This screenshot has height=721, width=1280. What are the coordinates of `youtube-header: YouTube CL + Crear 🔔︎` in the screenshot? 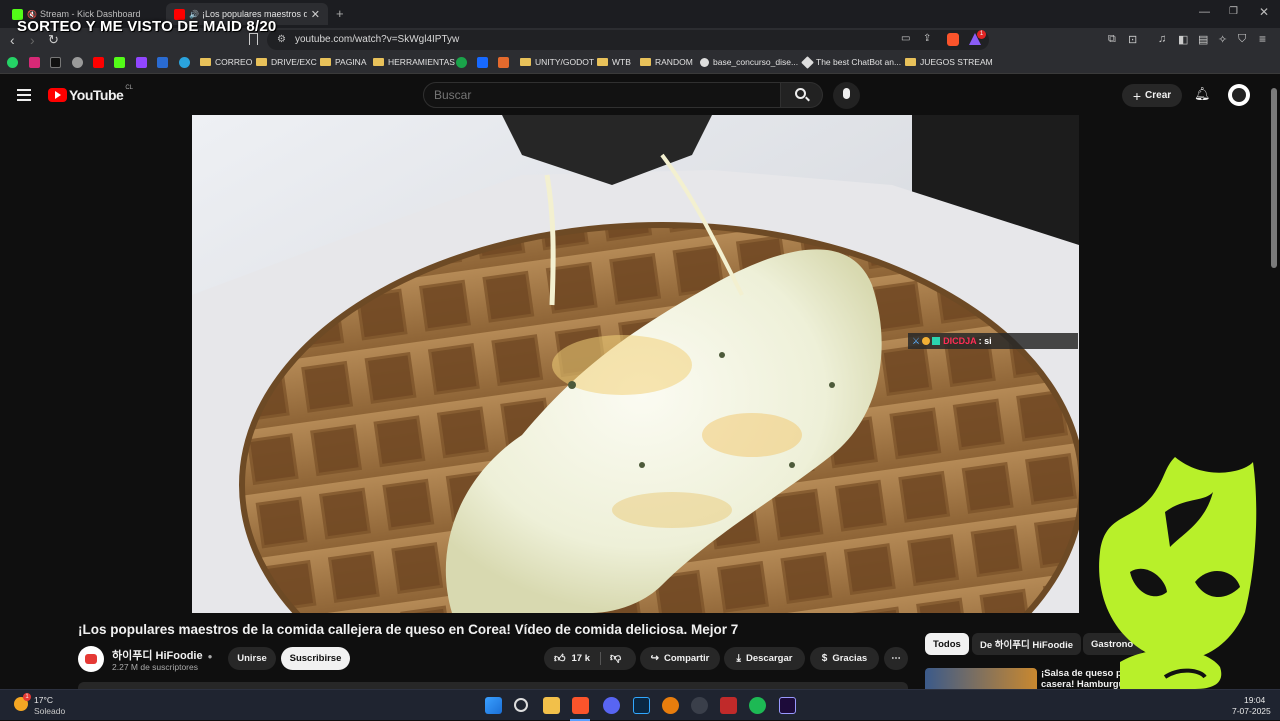 It's located at (640, 95).